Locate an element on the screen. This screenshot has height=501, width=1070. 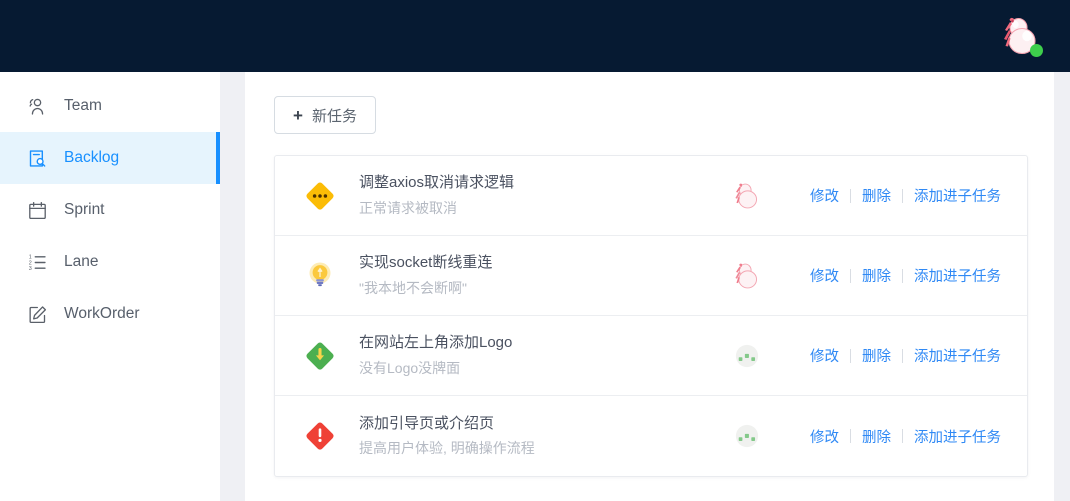
ordered-list-icon: 1 2 3 is located at coordinates (37, 262).